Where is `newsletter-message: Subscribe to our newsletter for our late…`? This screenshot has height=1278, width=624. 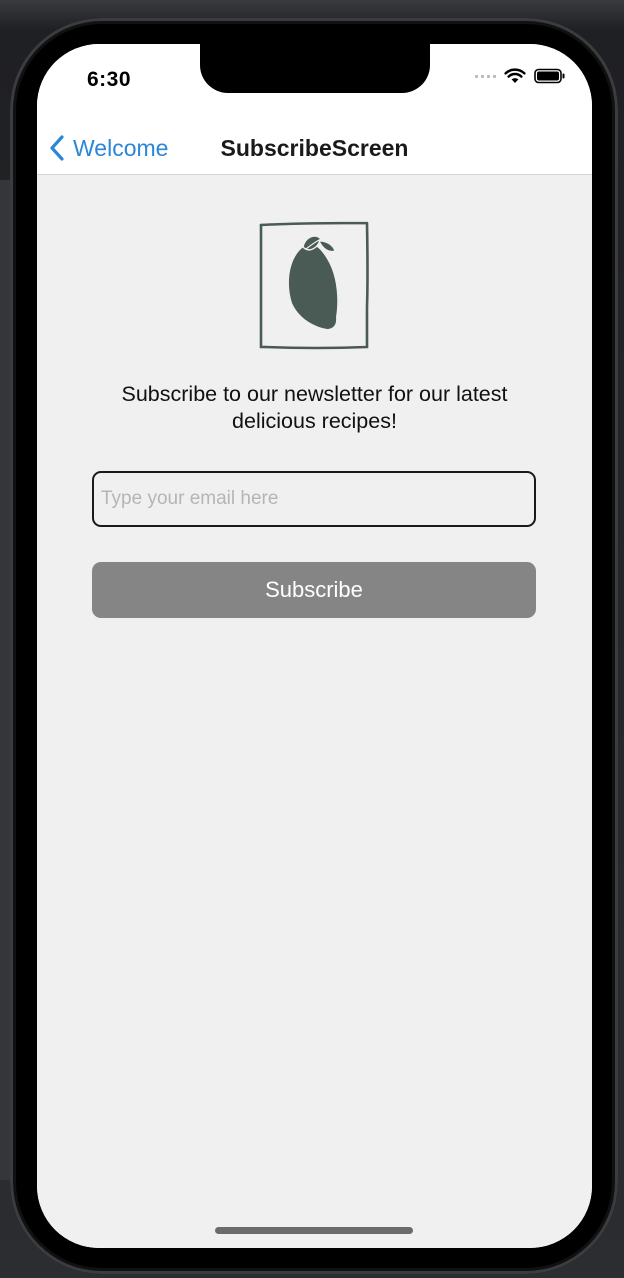 newsletter-message: Subscribe to our newsletter for our late… is located at coordinates (314, 407).